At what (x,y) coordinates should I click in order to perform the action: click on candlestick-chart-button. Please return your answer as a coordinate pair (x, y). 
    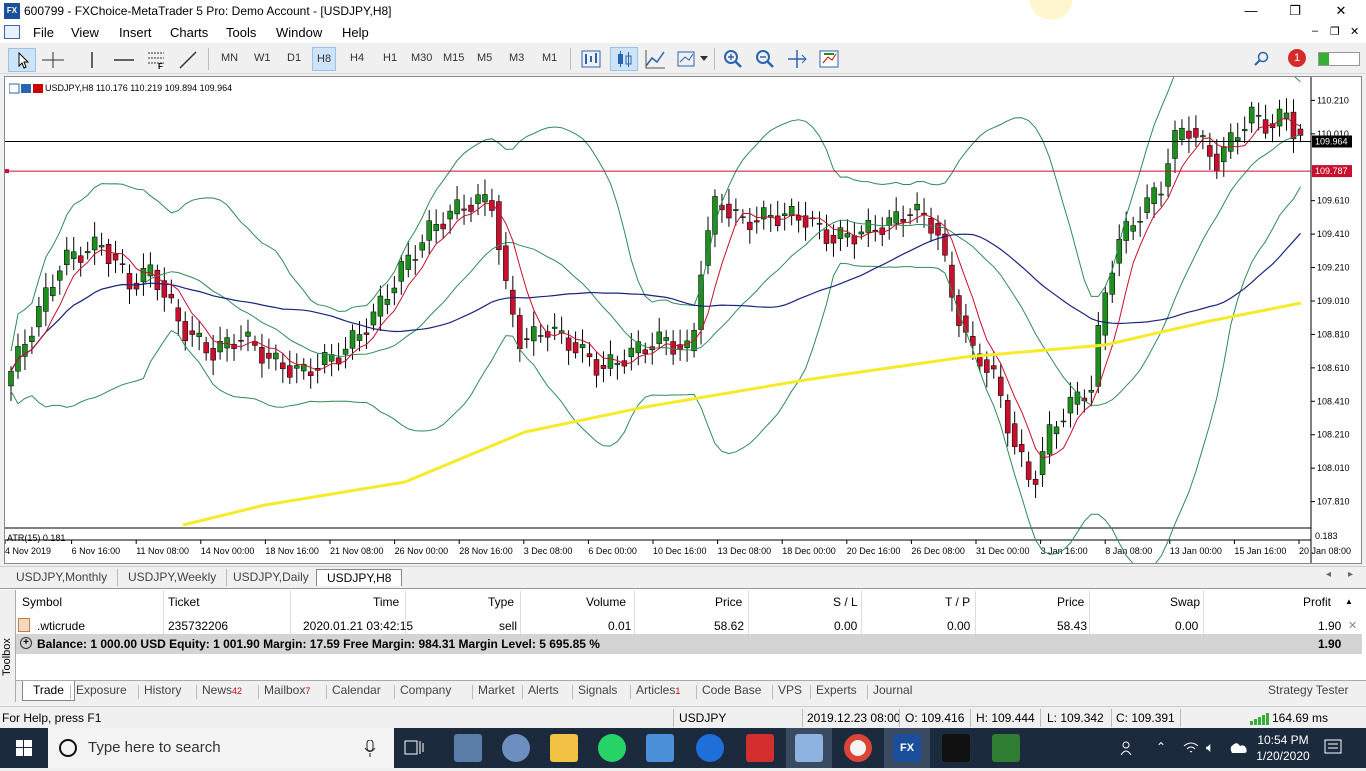
    Looking at the image, I should click on (624, 59).